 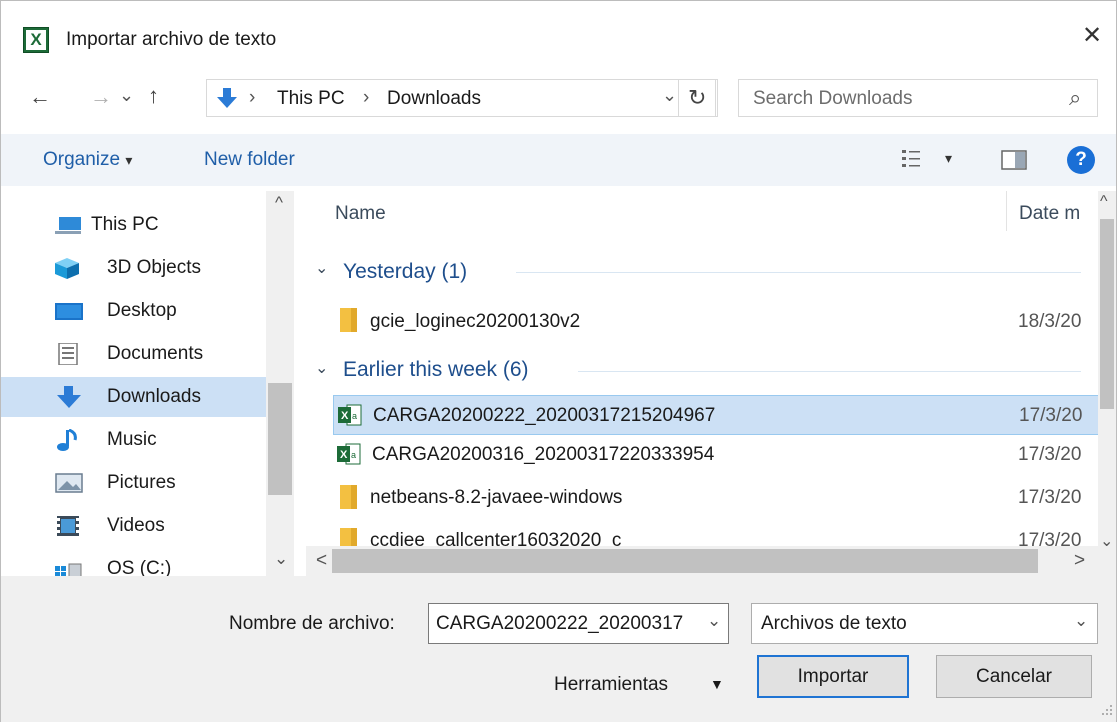 I want to click on refresh-button: ↻, so click(x=698, y=98).